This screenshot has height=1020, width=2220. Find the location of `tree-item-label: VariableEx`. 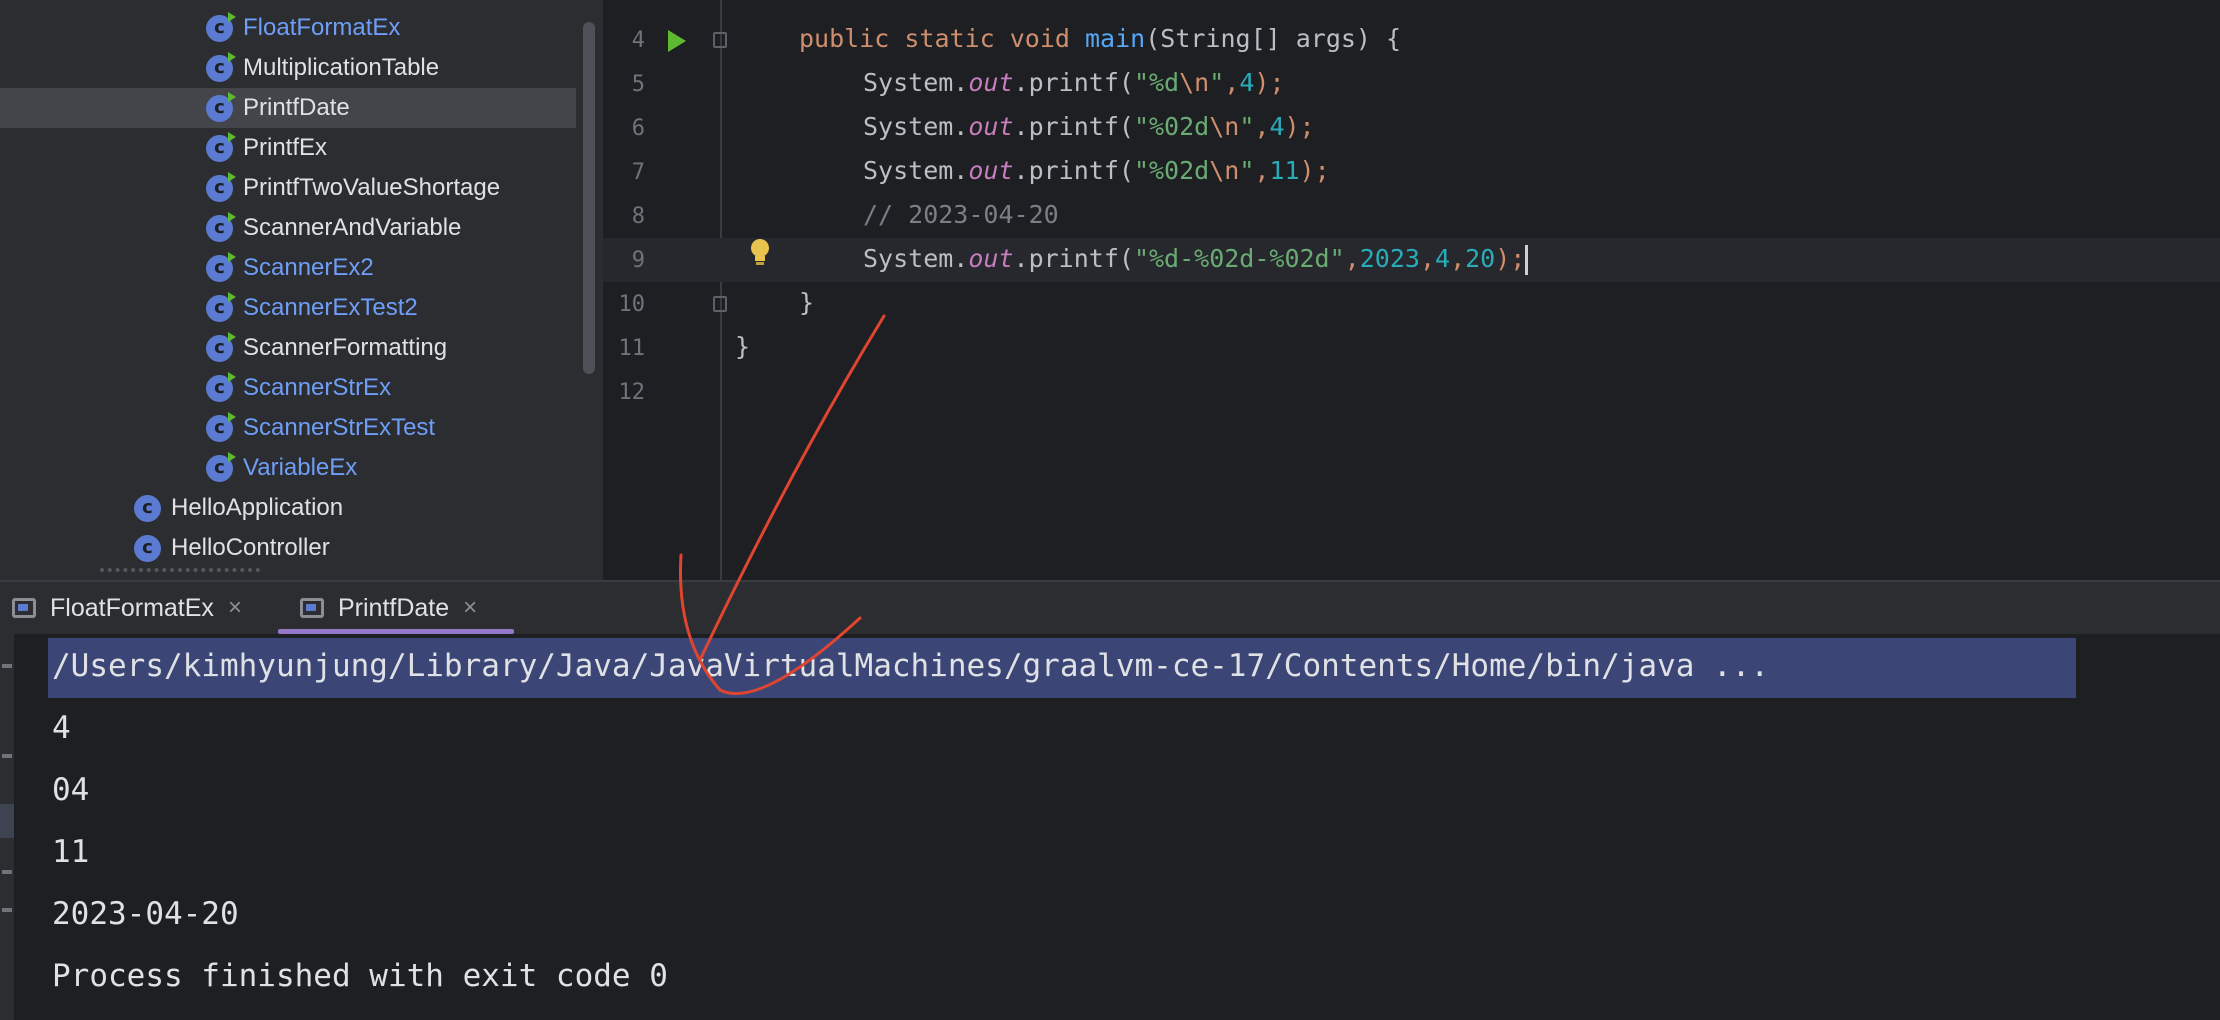

tree-item-label: VariableEx is located at coordinates (300, 467).